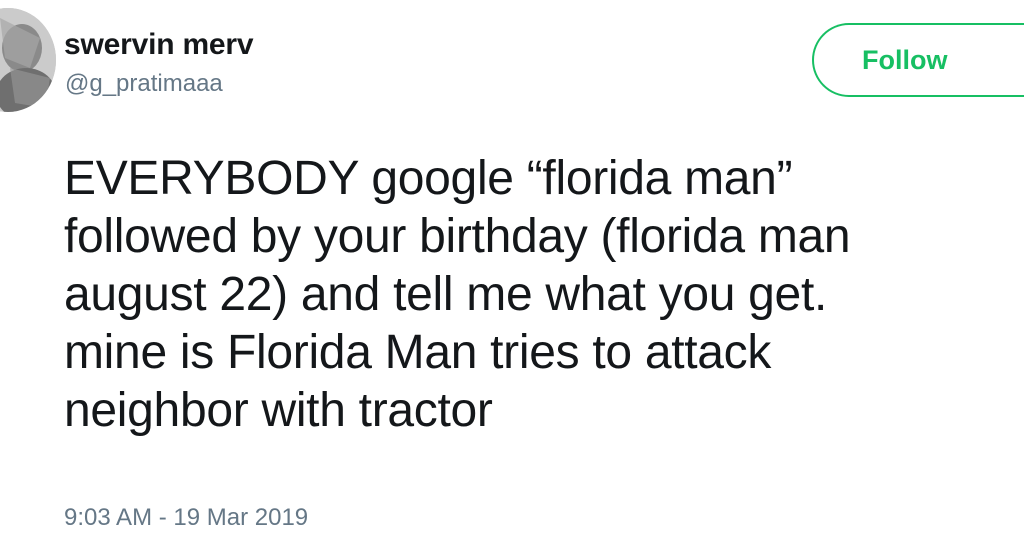 This screenshot has height=538, width=1024. I want to click on tweet-text-line: mine is Florida Man tries to attack, so click(418, 352).